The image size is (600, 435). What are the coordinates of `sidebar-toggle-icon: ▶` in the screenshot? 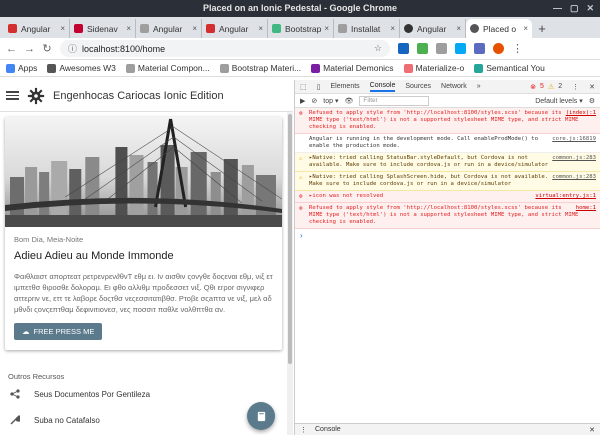 It's located at (302, 101).